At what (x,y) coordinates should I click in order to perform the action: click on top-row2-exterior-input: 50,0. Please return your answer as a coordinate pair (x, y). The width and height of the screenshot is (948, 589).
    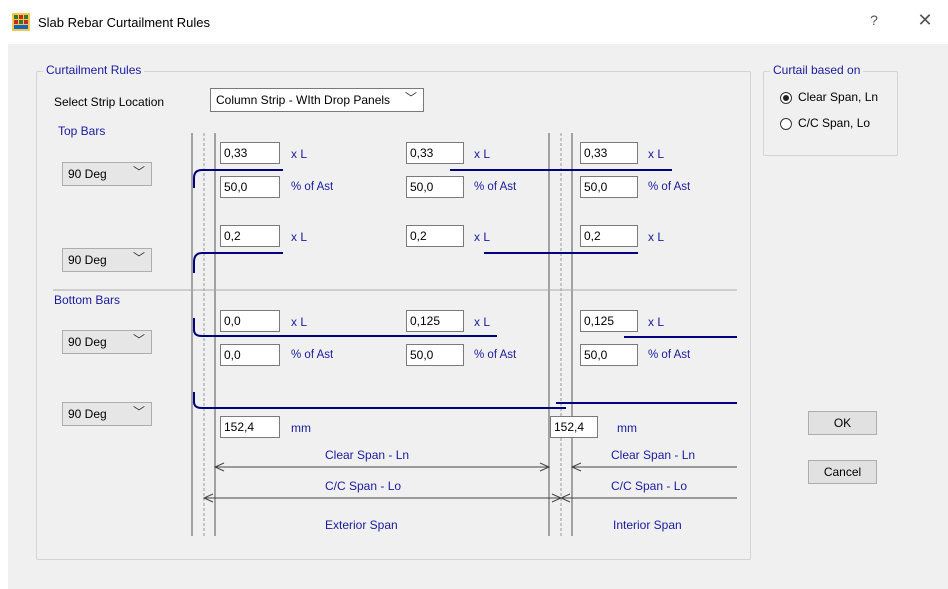
    Looking at the image, I should click on (250, 187).